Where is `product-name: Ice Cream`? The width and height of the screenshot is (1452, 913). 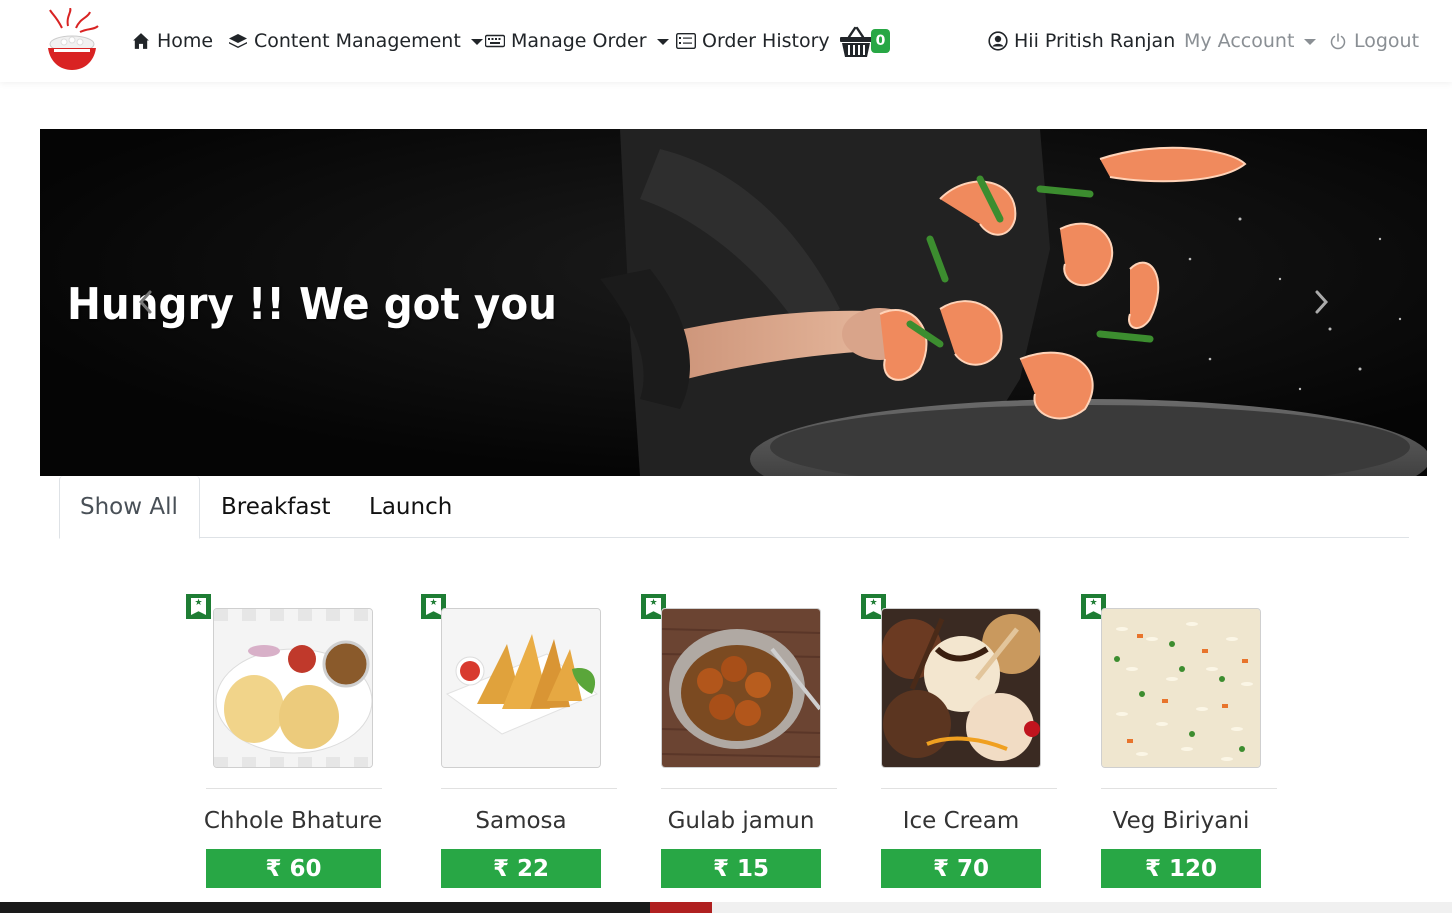 product-name: Ice Cream is located at coordinates (961, 821).